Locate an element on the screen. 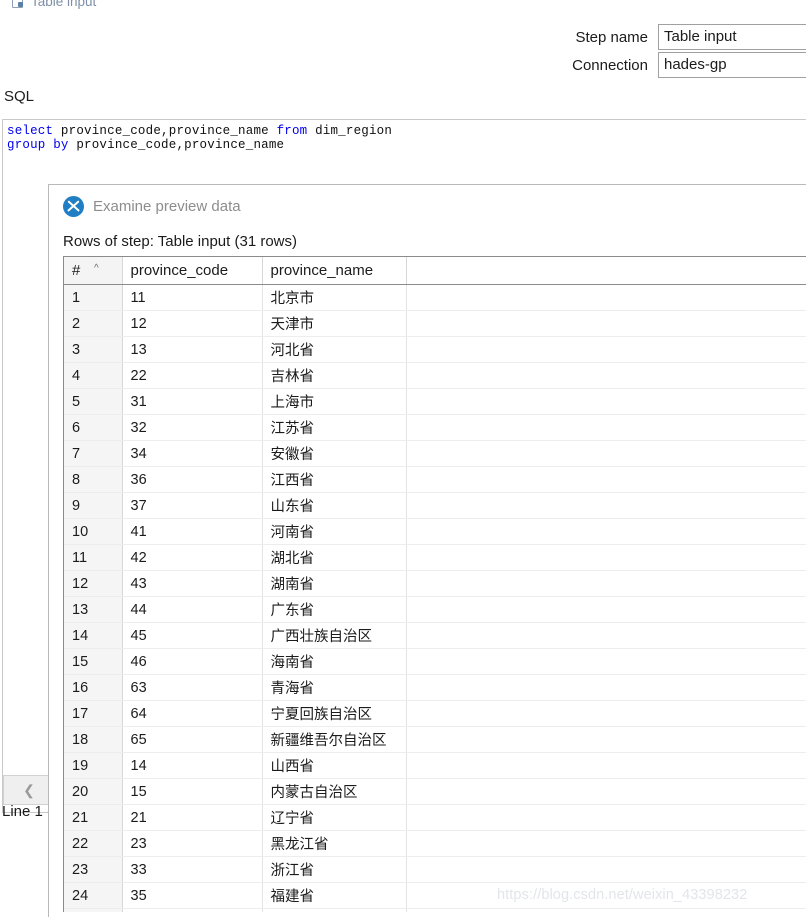 The image size is (806, 917). column-header-province-code: province_code is located at coordinates (192, 271).